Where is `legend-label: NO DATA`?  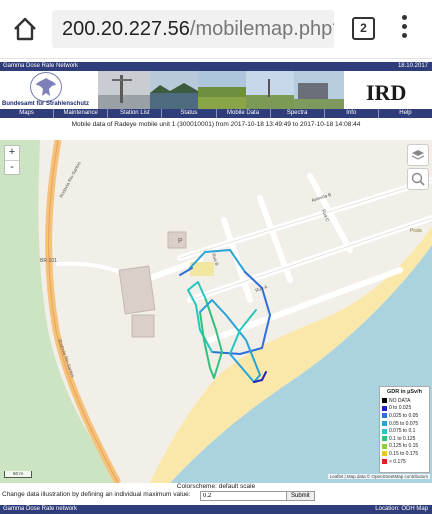
legend-label: NO DATA is located at coordinates (400, 400).